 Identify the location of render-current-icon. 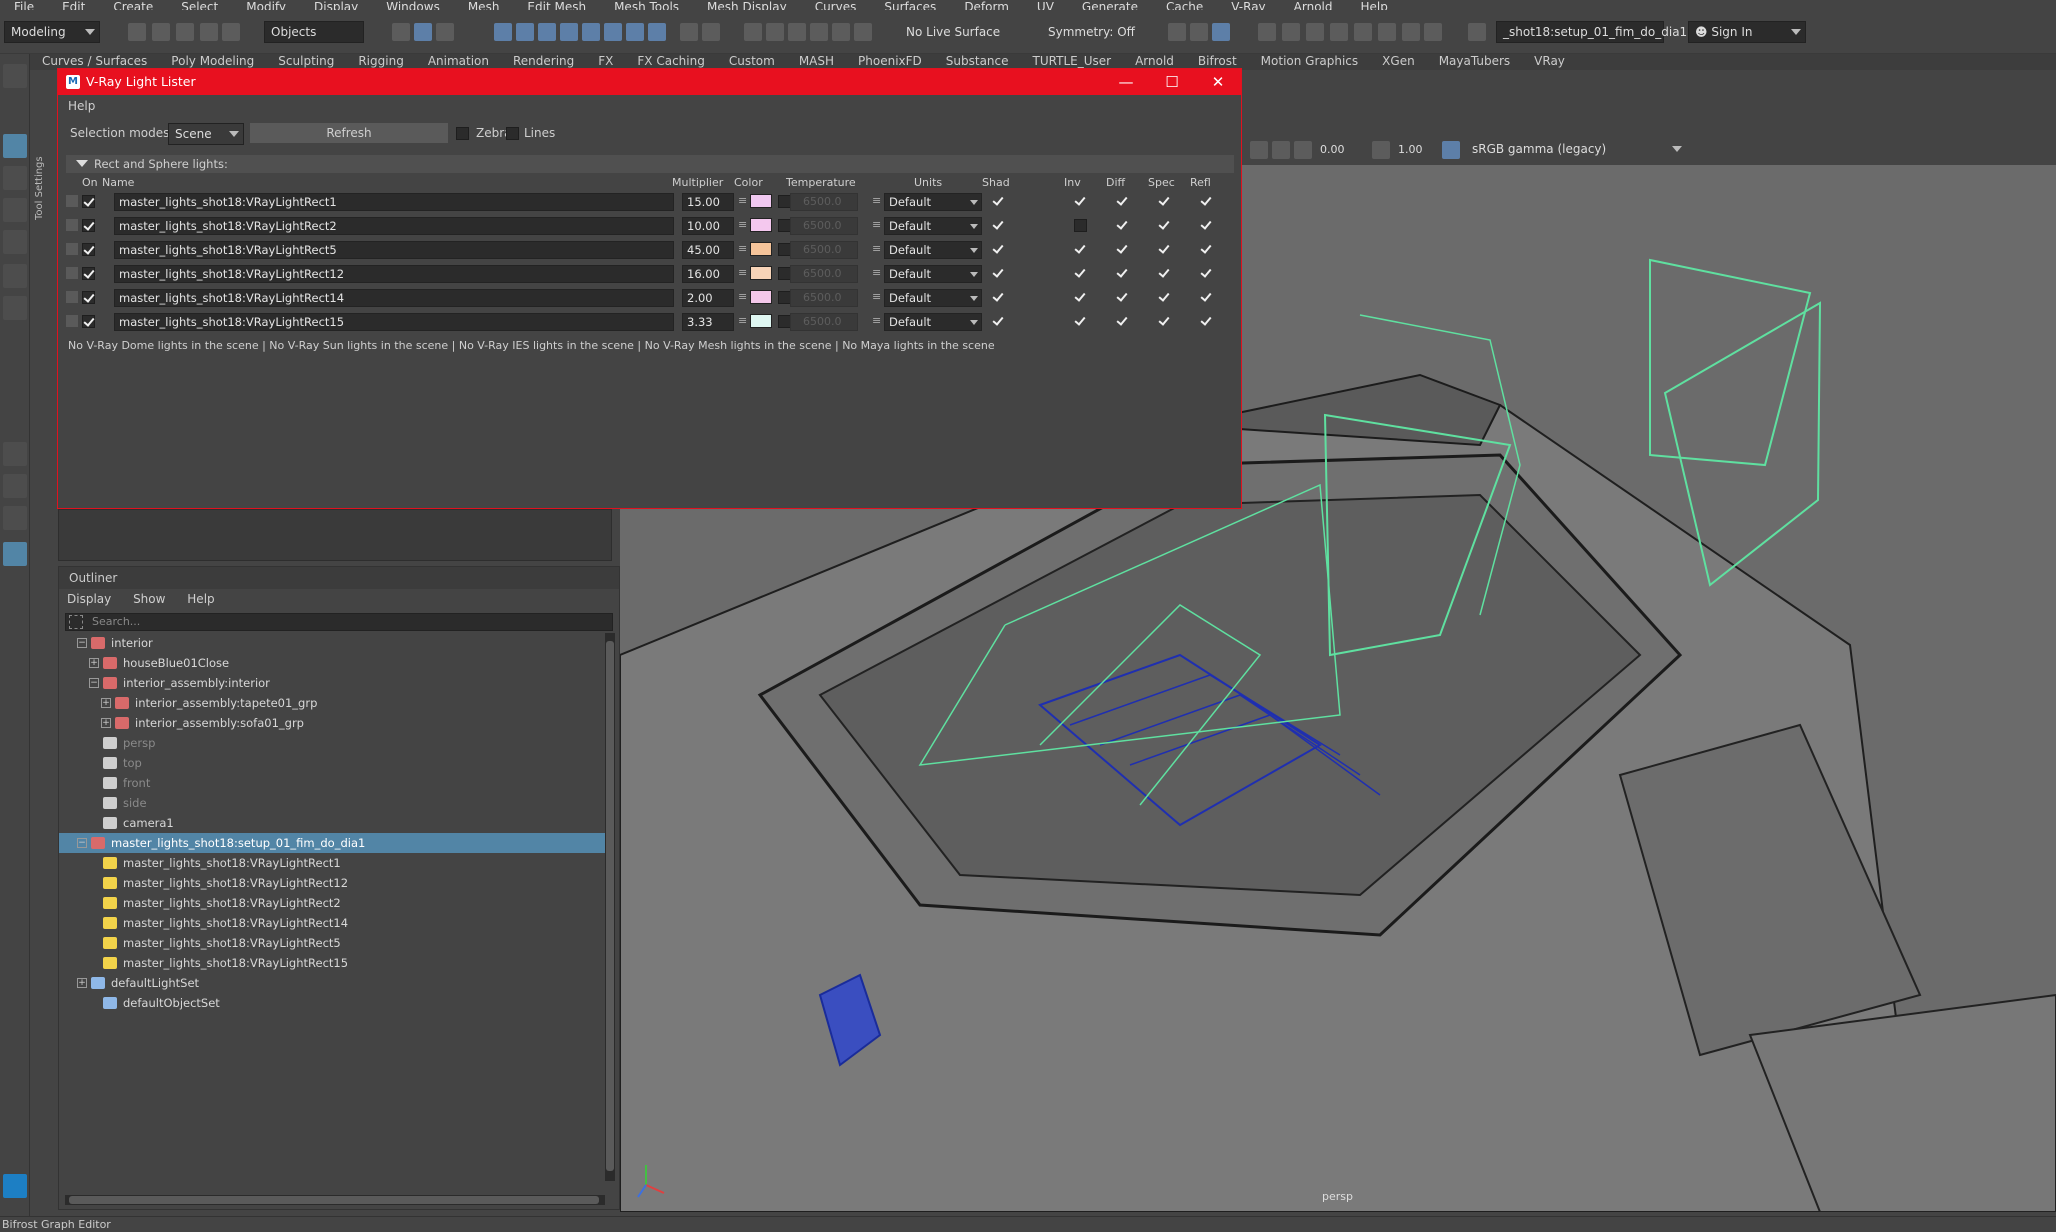
(1291, 32).